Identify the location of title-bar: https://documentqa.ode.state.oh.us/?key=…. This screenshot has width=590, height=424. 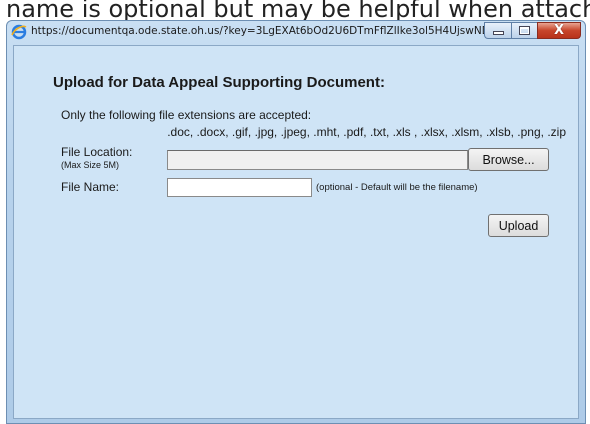
(296, 33).